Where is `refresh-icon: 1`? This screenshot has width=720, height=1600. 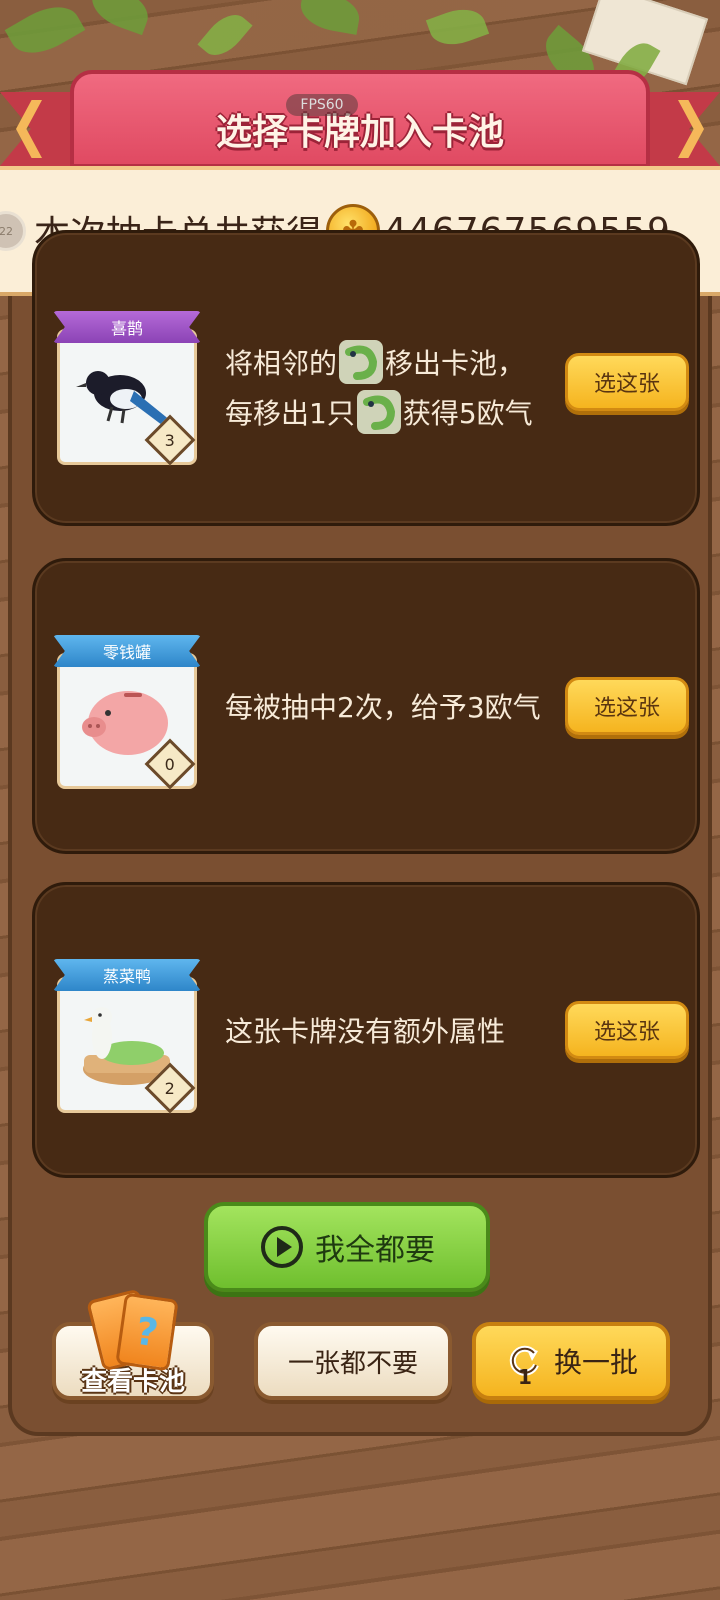 refresh-icon: 1 is located at coordinates (524, 1365).